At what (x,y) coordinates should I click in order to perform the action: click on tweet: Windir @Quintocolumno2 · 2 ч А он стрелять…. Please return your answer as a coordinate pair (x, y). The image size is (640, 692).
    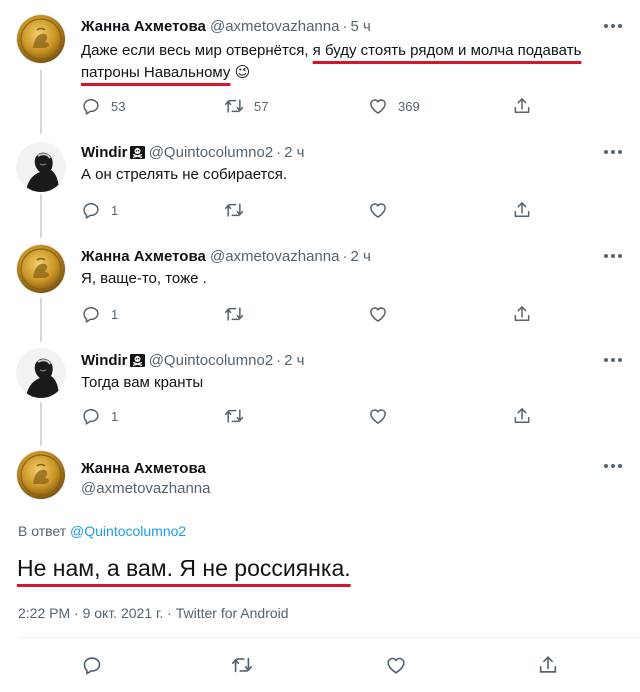
    Looking at the image, I should click on (320, 182).